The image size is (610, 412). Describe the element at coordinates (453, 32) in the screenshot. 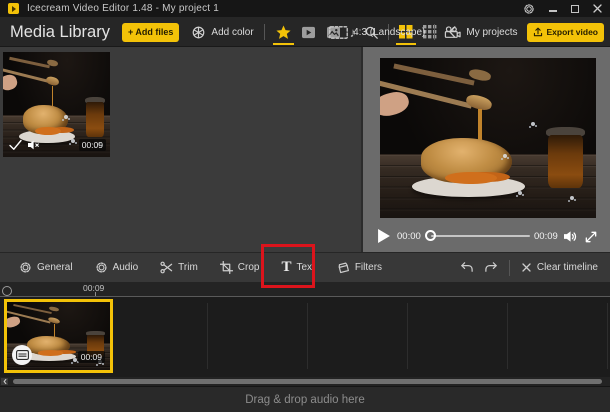

I see `projector-icon` at that location.